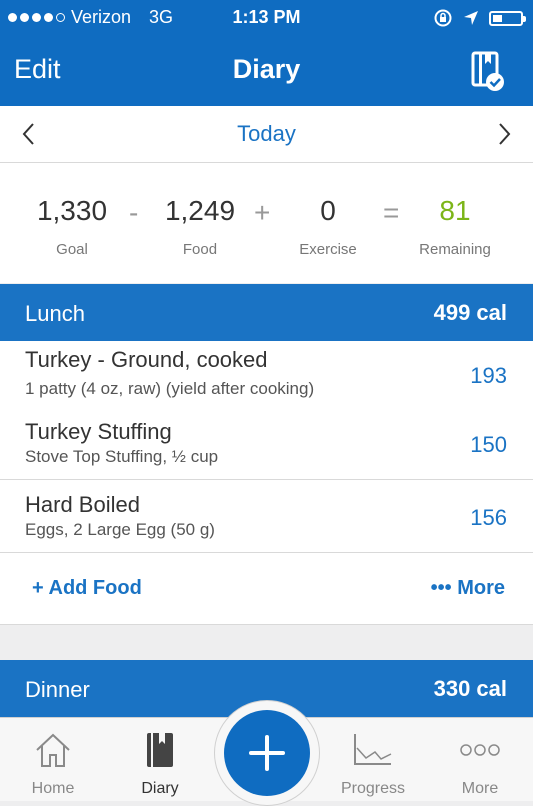 This screenshot has width=533, height=806. What do you see at coordinates (328, 249) in the screenshot?
I see `exercise-label: Exercise` at bounding box center [328, 249].